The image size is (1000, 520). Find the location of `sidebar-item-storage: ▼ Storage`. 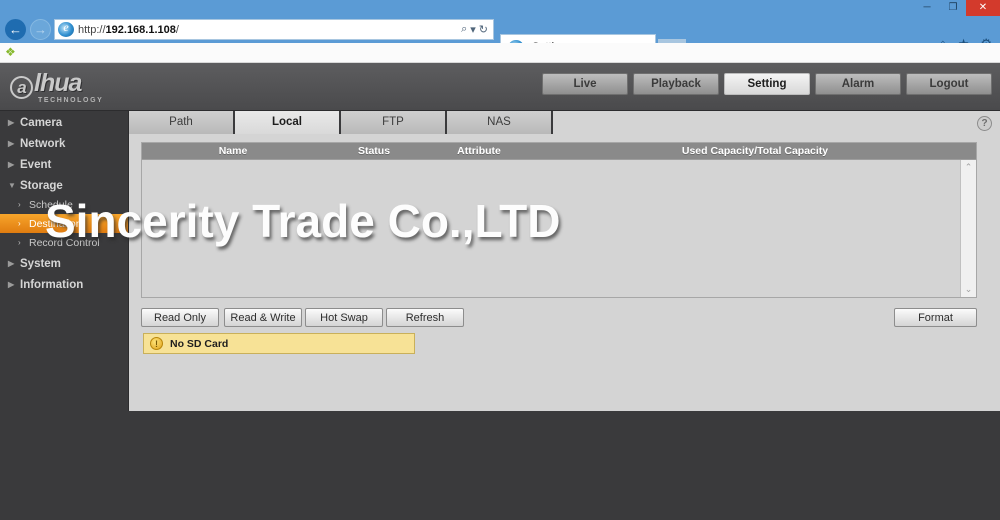

sidebar-item-storage: ▼ Storage is located at coordinates (64, 185).